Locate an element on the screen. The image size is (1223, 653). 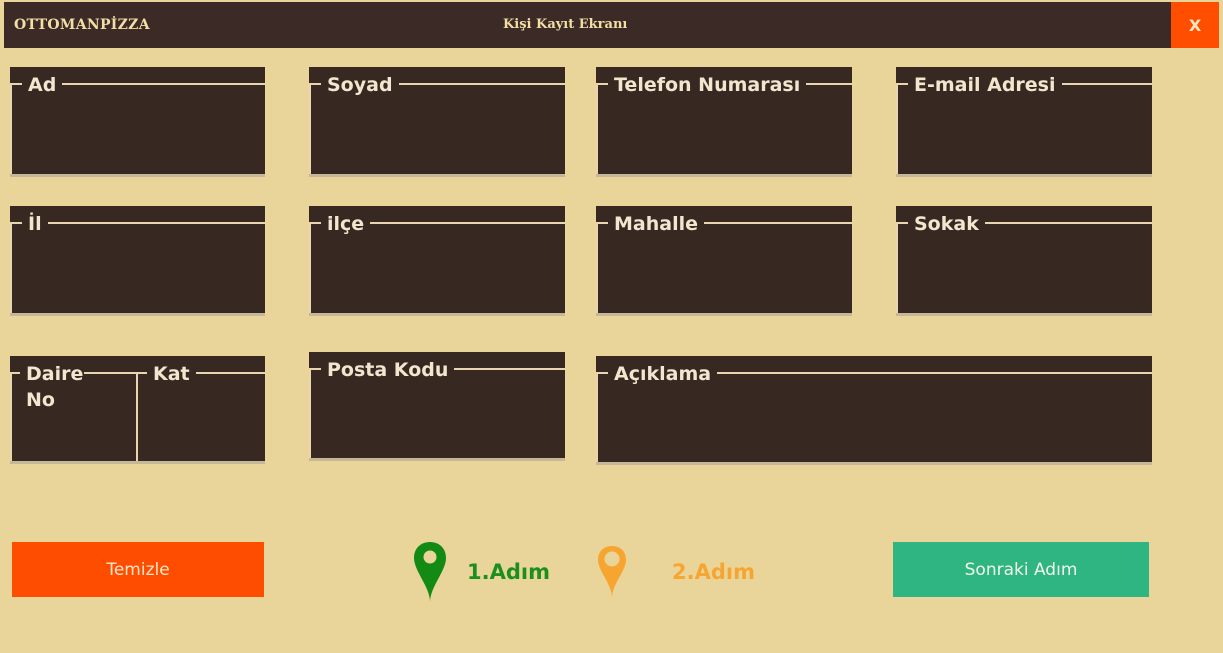
aciklama-input is located at coordinates (874, 423).